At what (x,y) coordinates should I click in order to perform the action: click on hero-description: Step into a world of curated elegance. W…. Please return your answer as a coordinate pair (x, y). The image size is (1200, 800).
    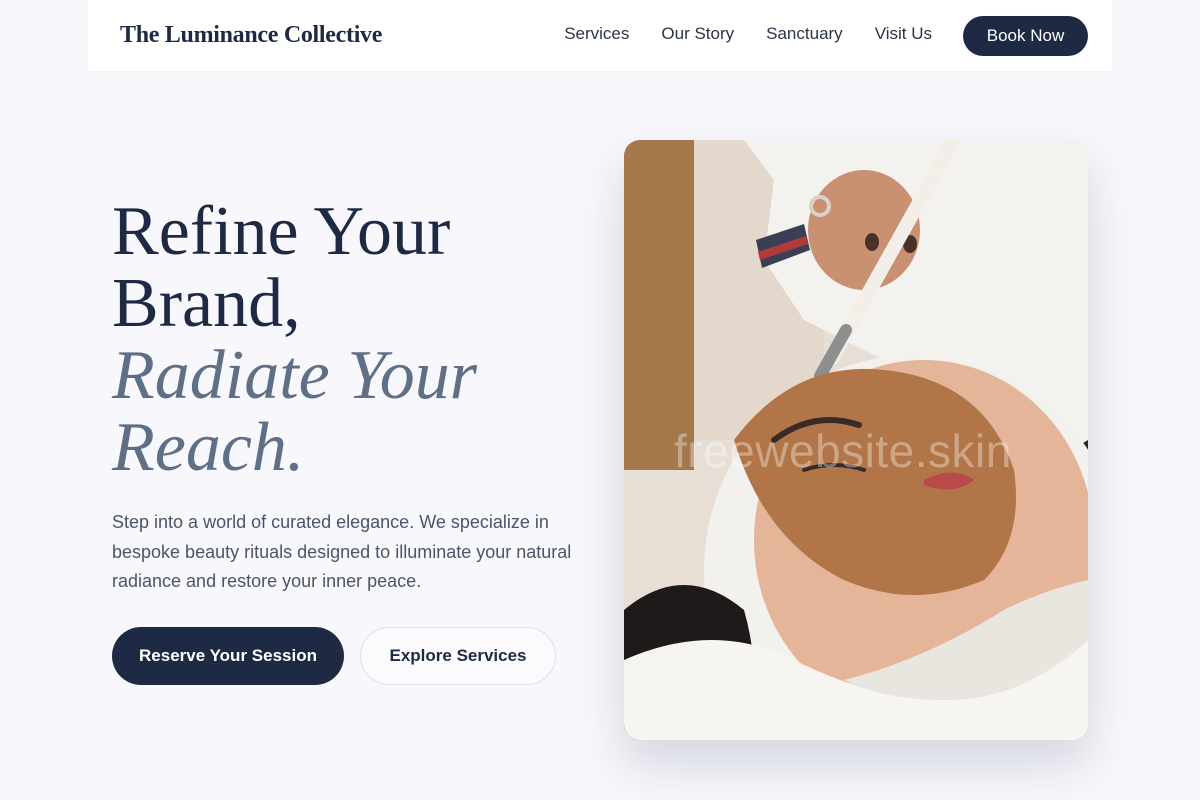
    Looking at the image, I should click on (342, 551).